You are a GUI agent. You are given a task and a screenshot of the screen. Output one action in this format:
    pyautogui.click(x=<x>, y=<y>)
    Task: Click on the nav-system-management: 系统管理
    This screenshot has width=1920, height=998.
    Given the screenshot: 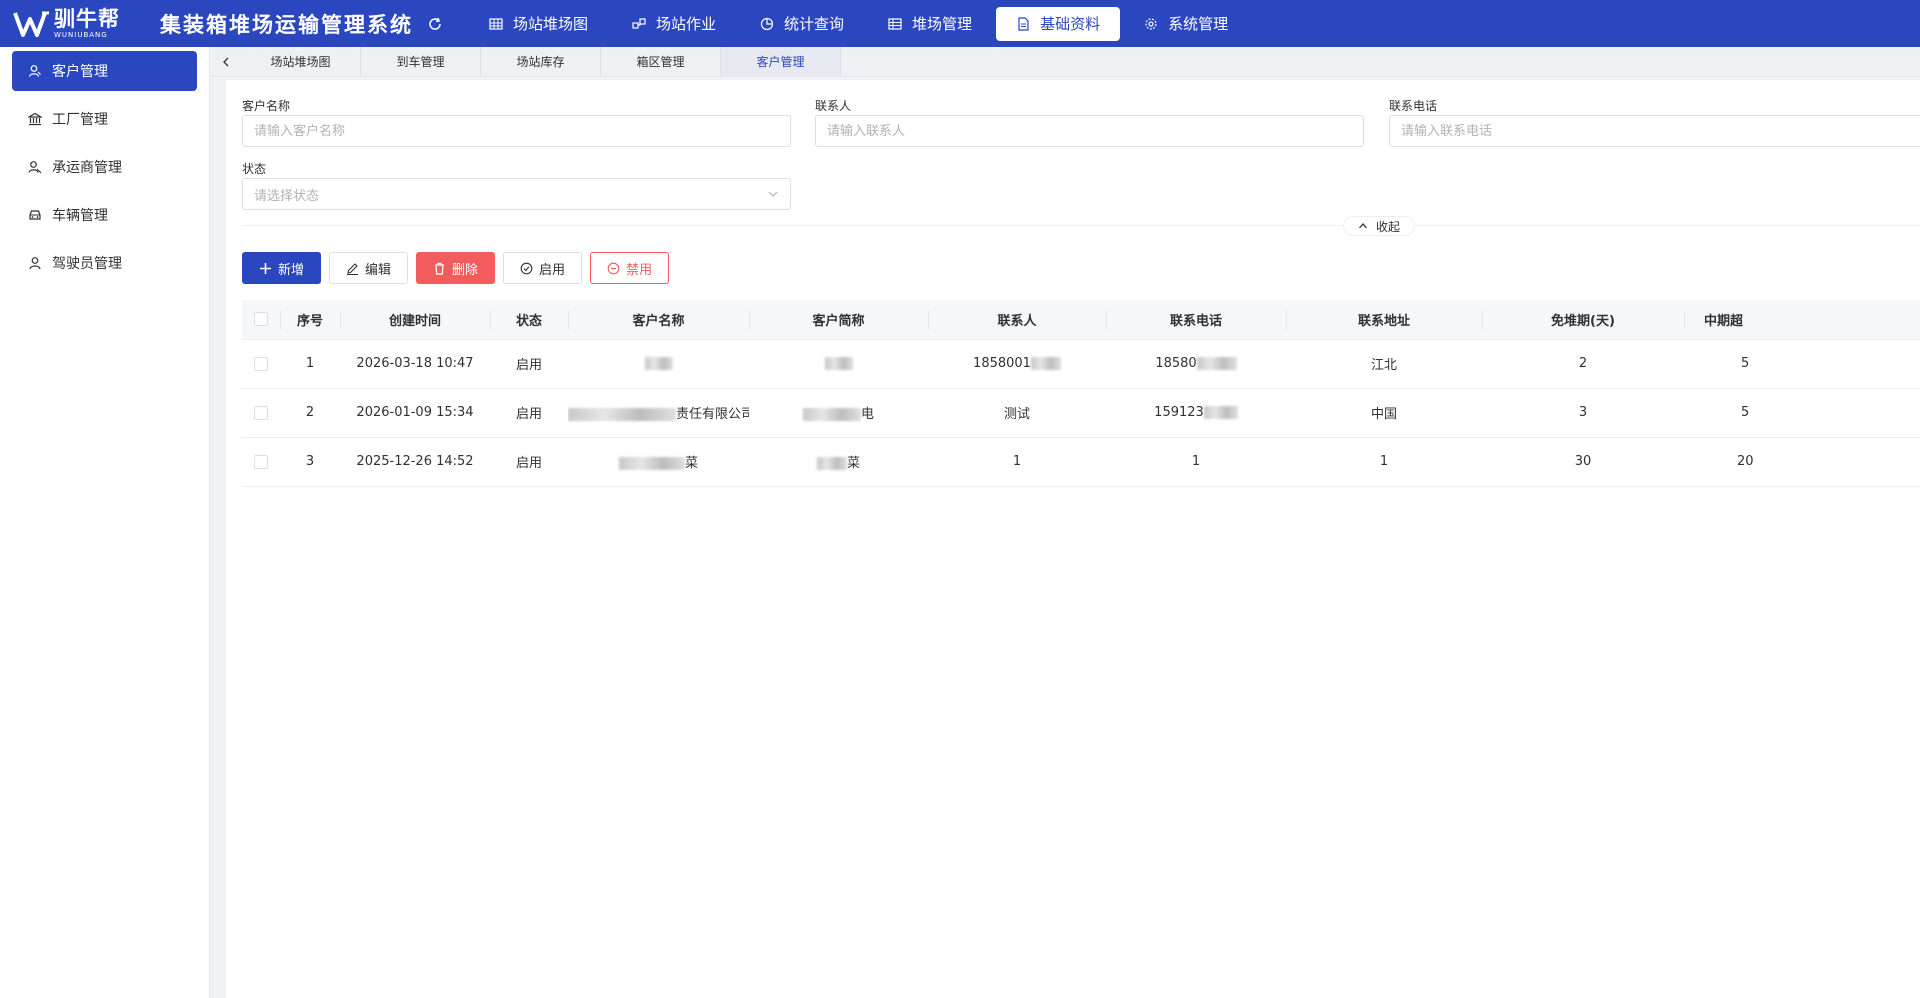 What is the action you would take?
    pyautogui.click(x=1186, y=24)
    